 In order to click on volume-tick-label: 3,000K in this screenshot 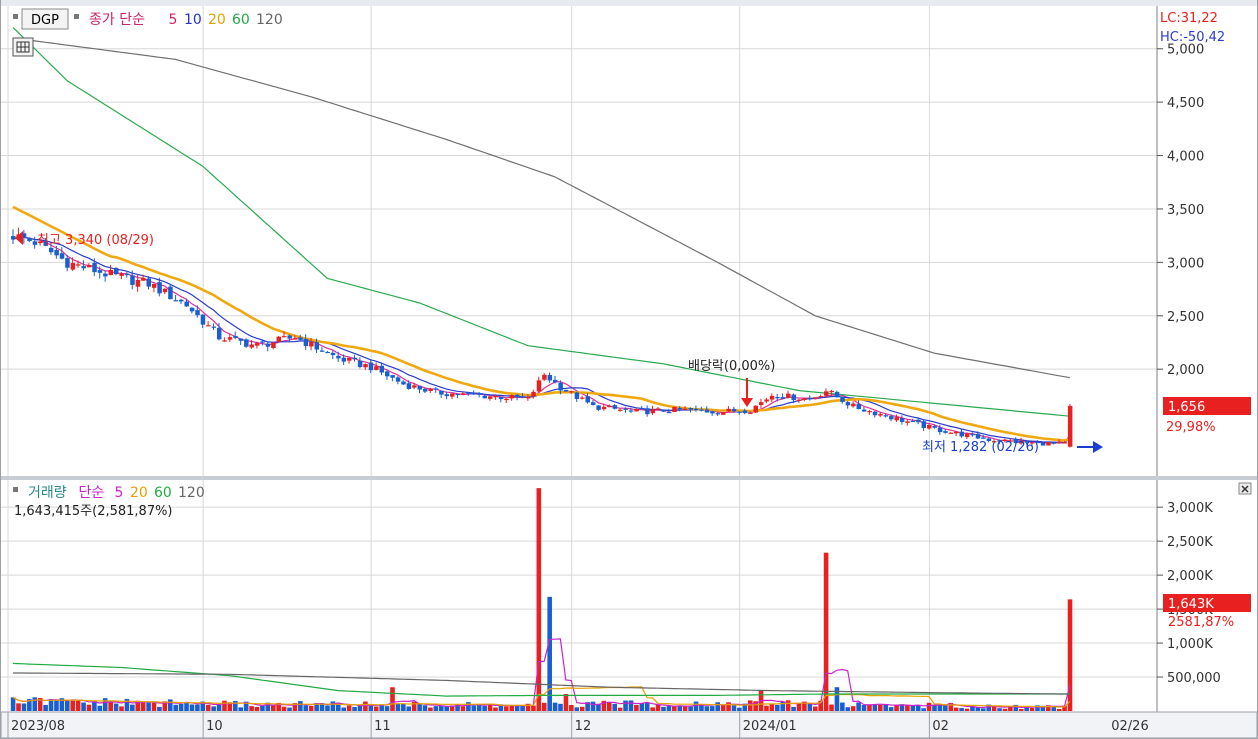, I will do `click(1190, 508)`.